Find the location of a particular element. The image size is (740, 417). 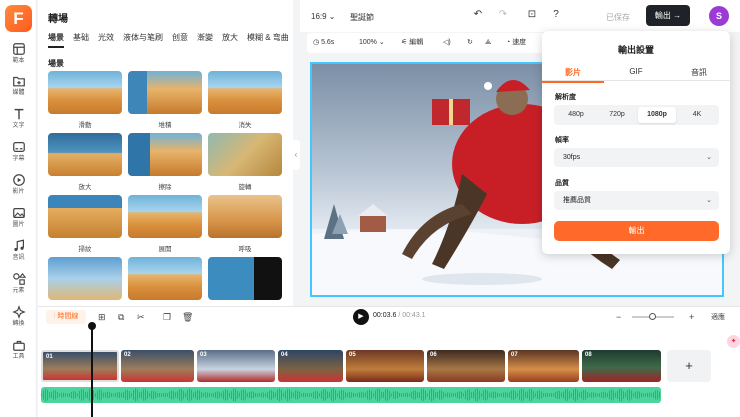

section-heading: 場景 is located at coordinates (56, 63).